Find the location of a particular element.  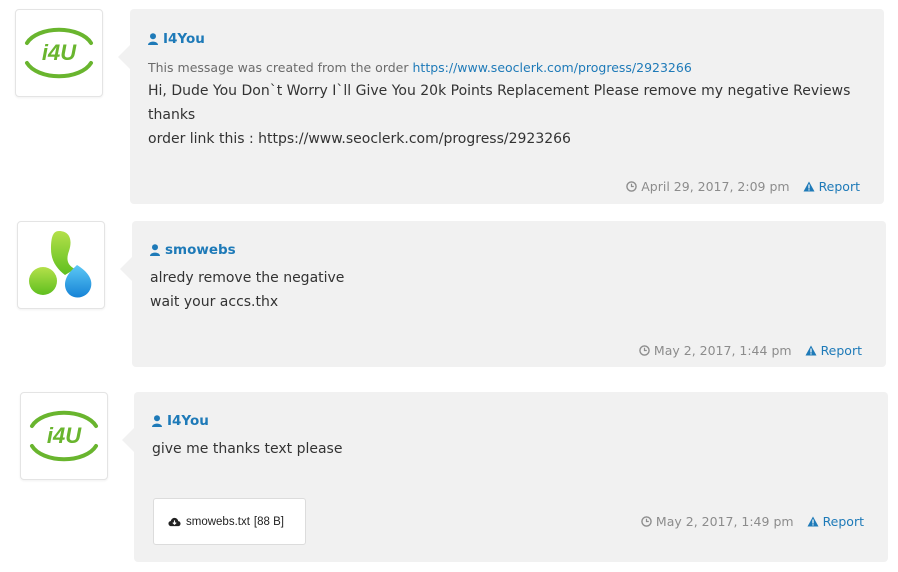

avatar-smowebs is located at coordinates (61, 265).